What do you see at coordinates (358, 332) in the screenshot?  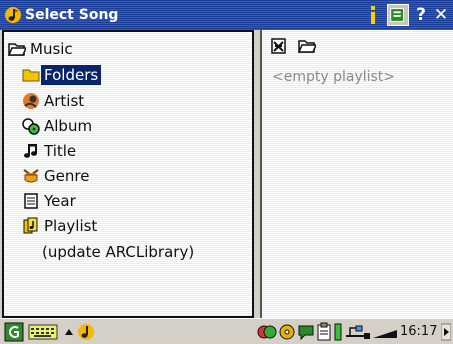 I see `usb-connection-icon` at bounding box center [358, 332].